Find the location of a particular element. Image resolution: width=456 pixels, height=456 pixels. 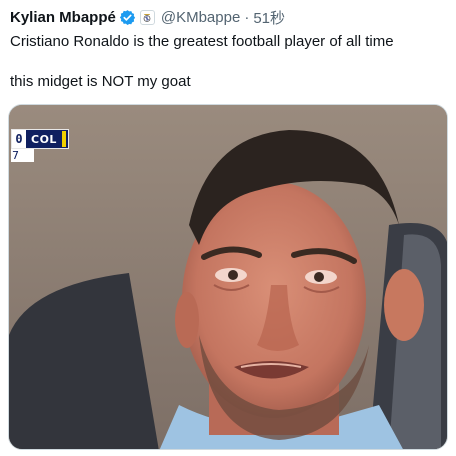

real-madrid-crest-icon is located at coordinates (147, 17).